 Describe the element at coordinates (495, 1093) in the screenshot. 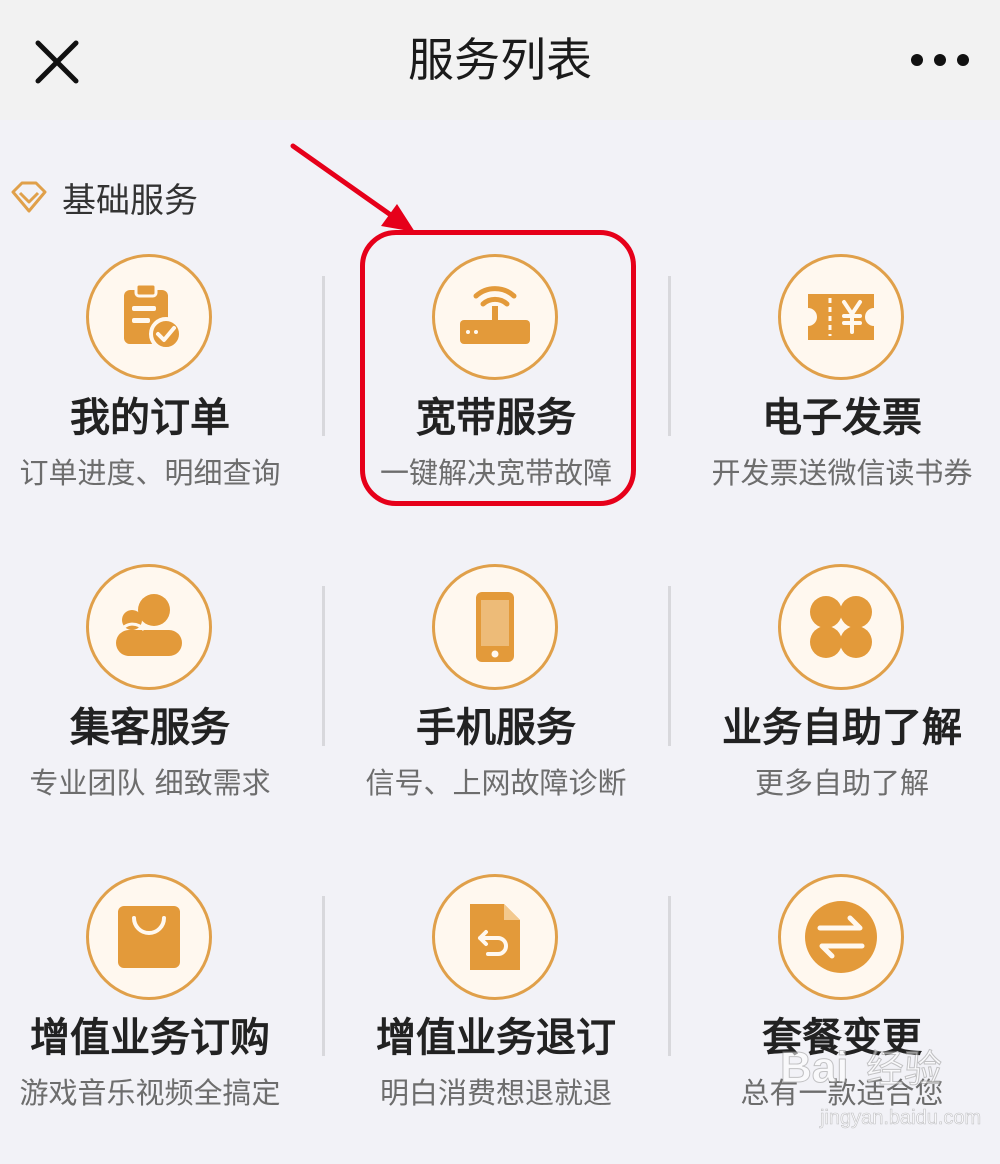

I see `tile-subtitle: 明白消费想退就退` at that location.